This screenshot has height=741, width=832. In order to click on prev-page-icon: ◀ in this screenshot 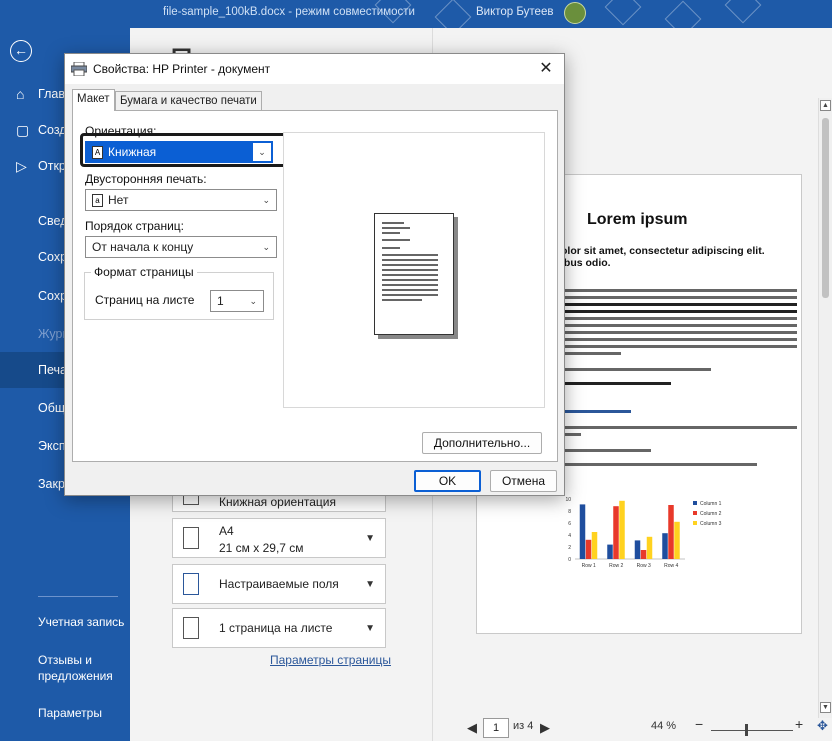, I will do `click(472, 728)`.